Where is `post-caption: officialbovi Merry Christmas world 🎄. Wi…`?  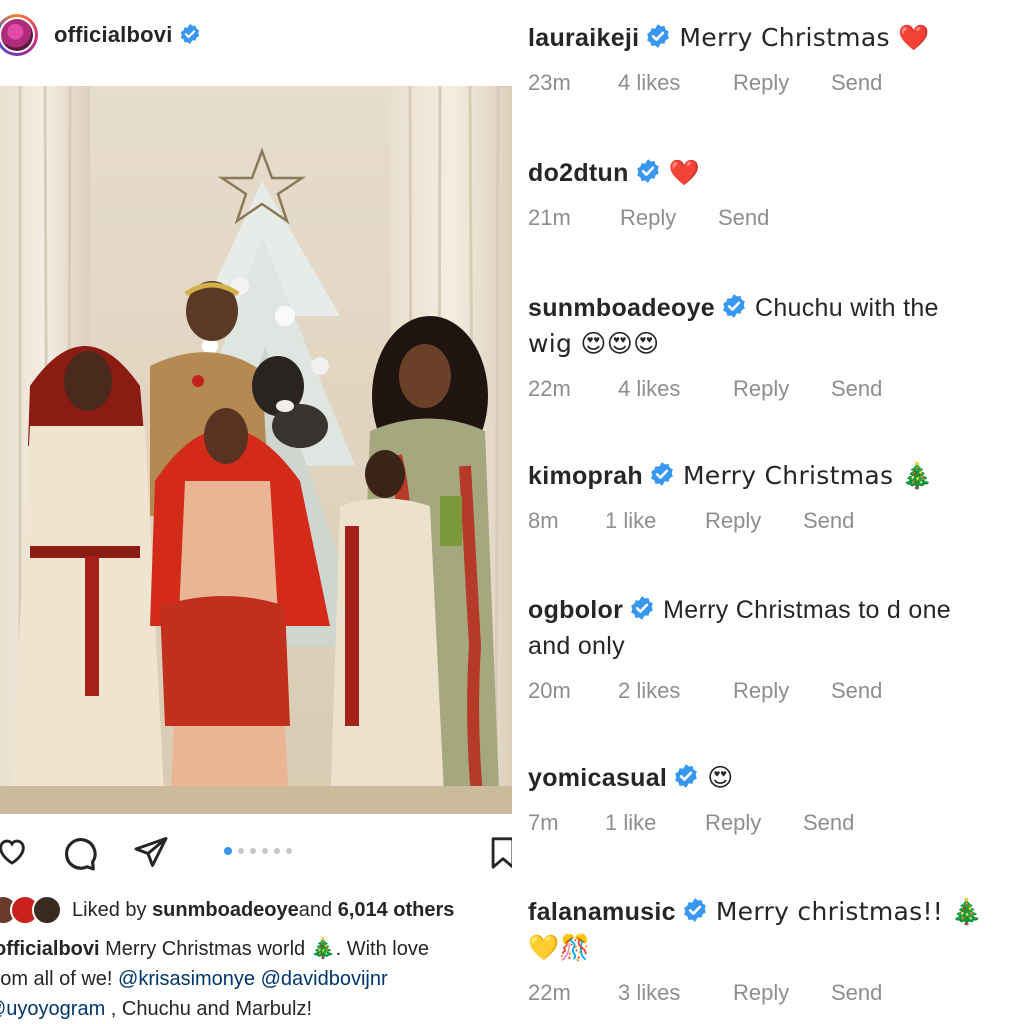 post-caption: officialbovi Merry Christmas world 🎄. Wi… is located at coordinates (256, 979).